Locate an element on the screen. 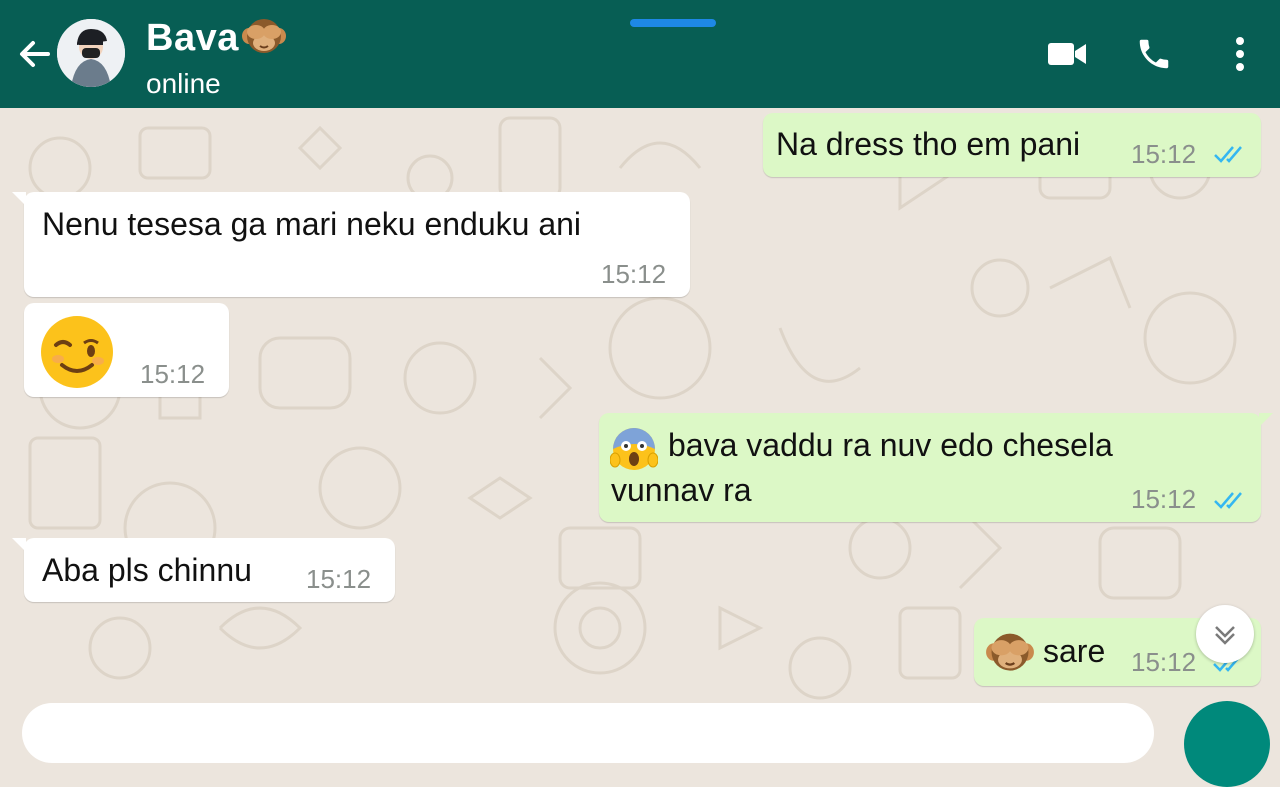 This screenshot has height=787, width=1280. contact-status: online is located at coordinates (183, 83).